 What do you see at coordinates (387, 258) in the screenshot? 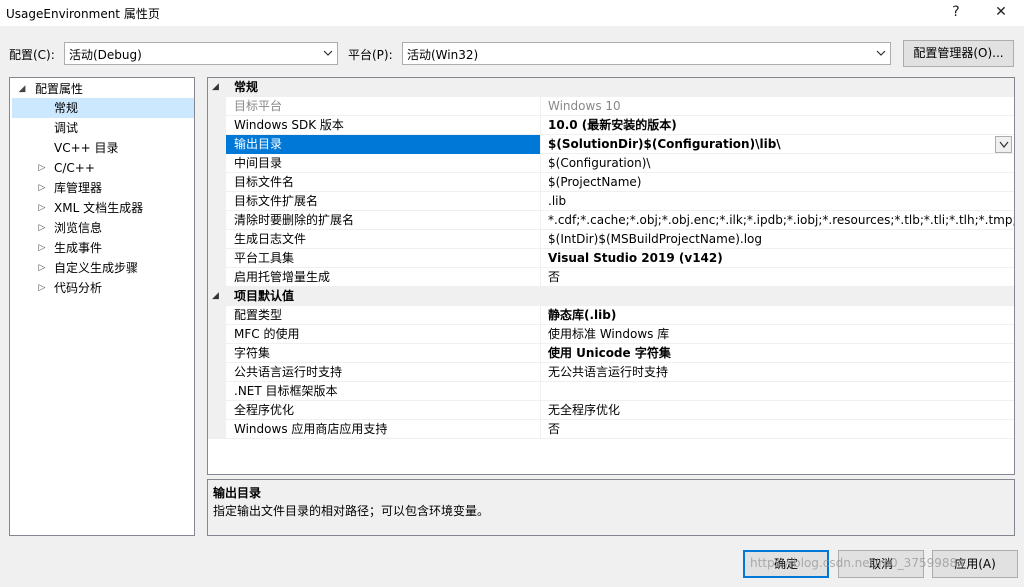
I see `property-name: 平台工具集` at bounding box center [387, 258].